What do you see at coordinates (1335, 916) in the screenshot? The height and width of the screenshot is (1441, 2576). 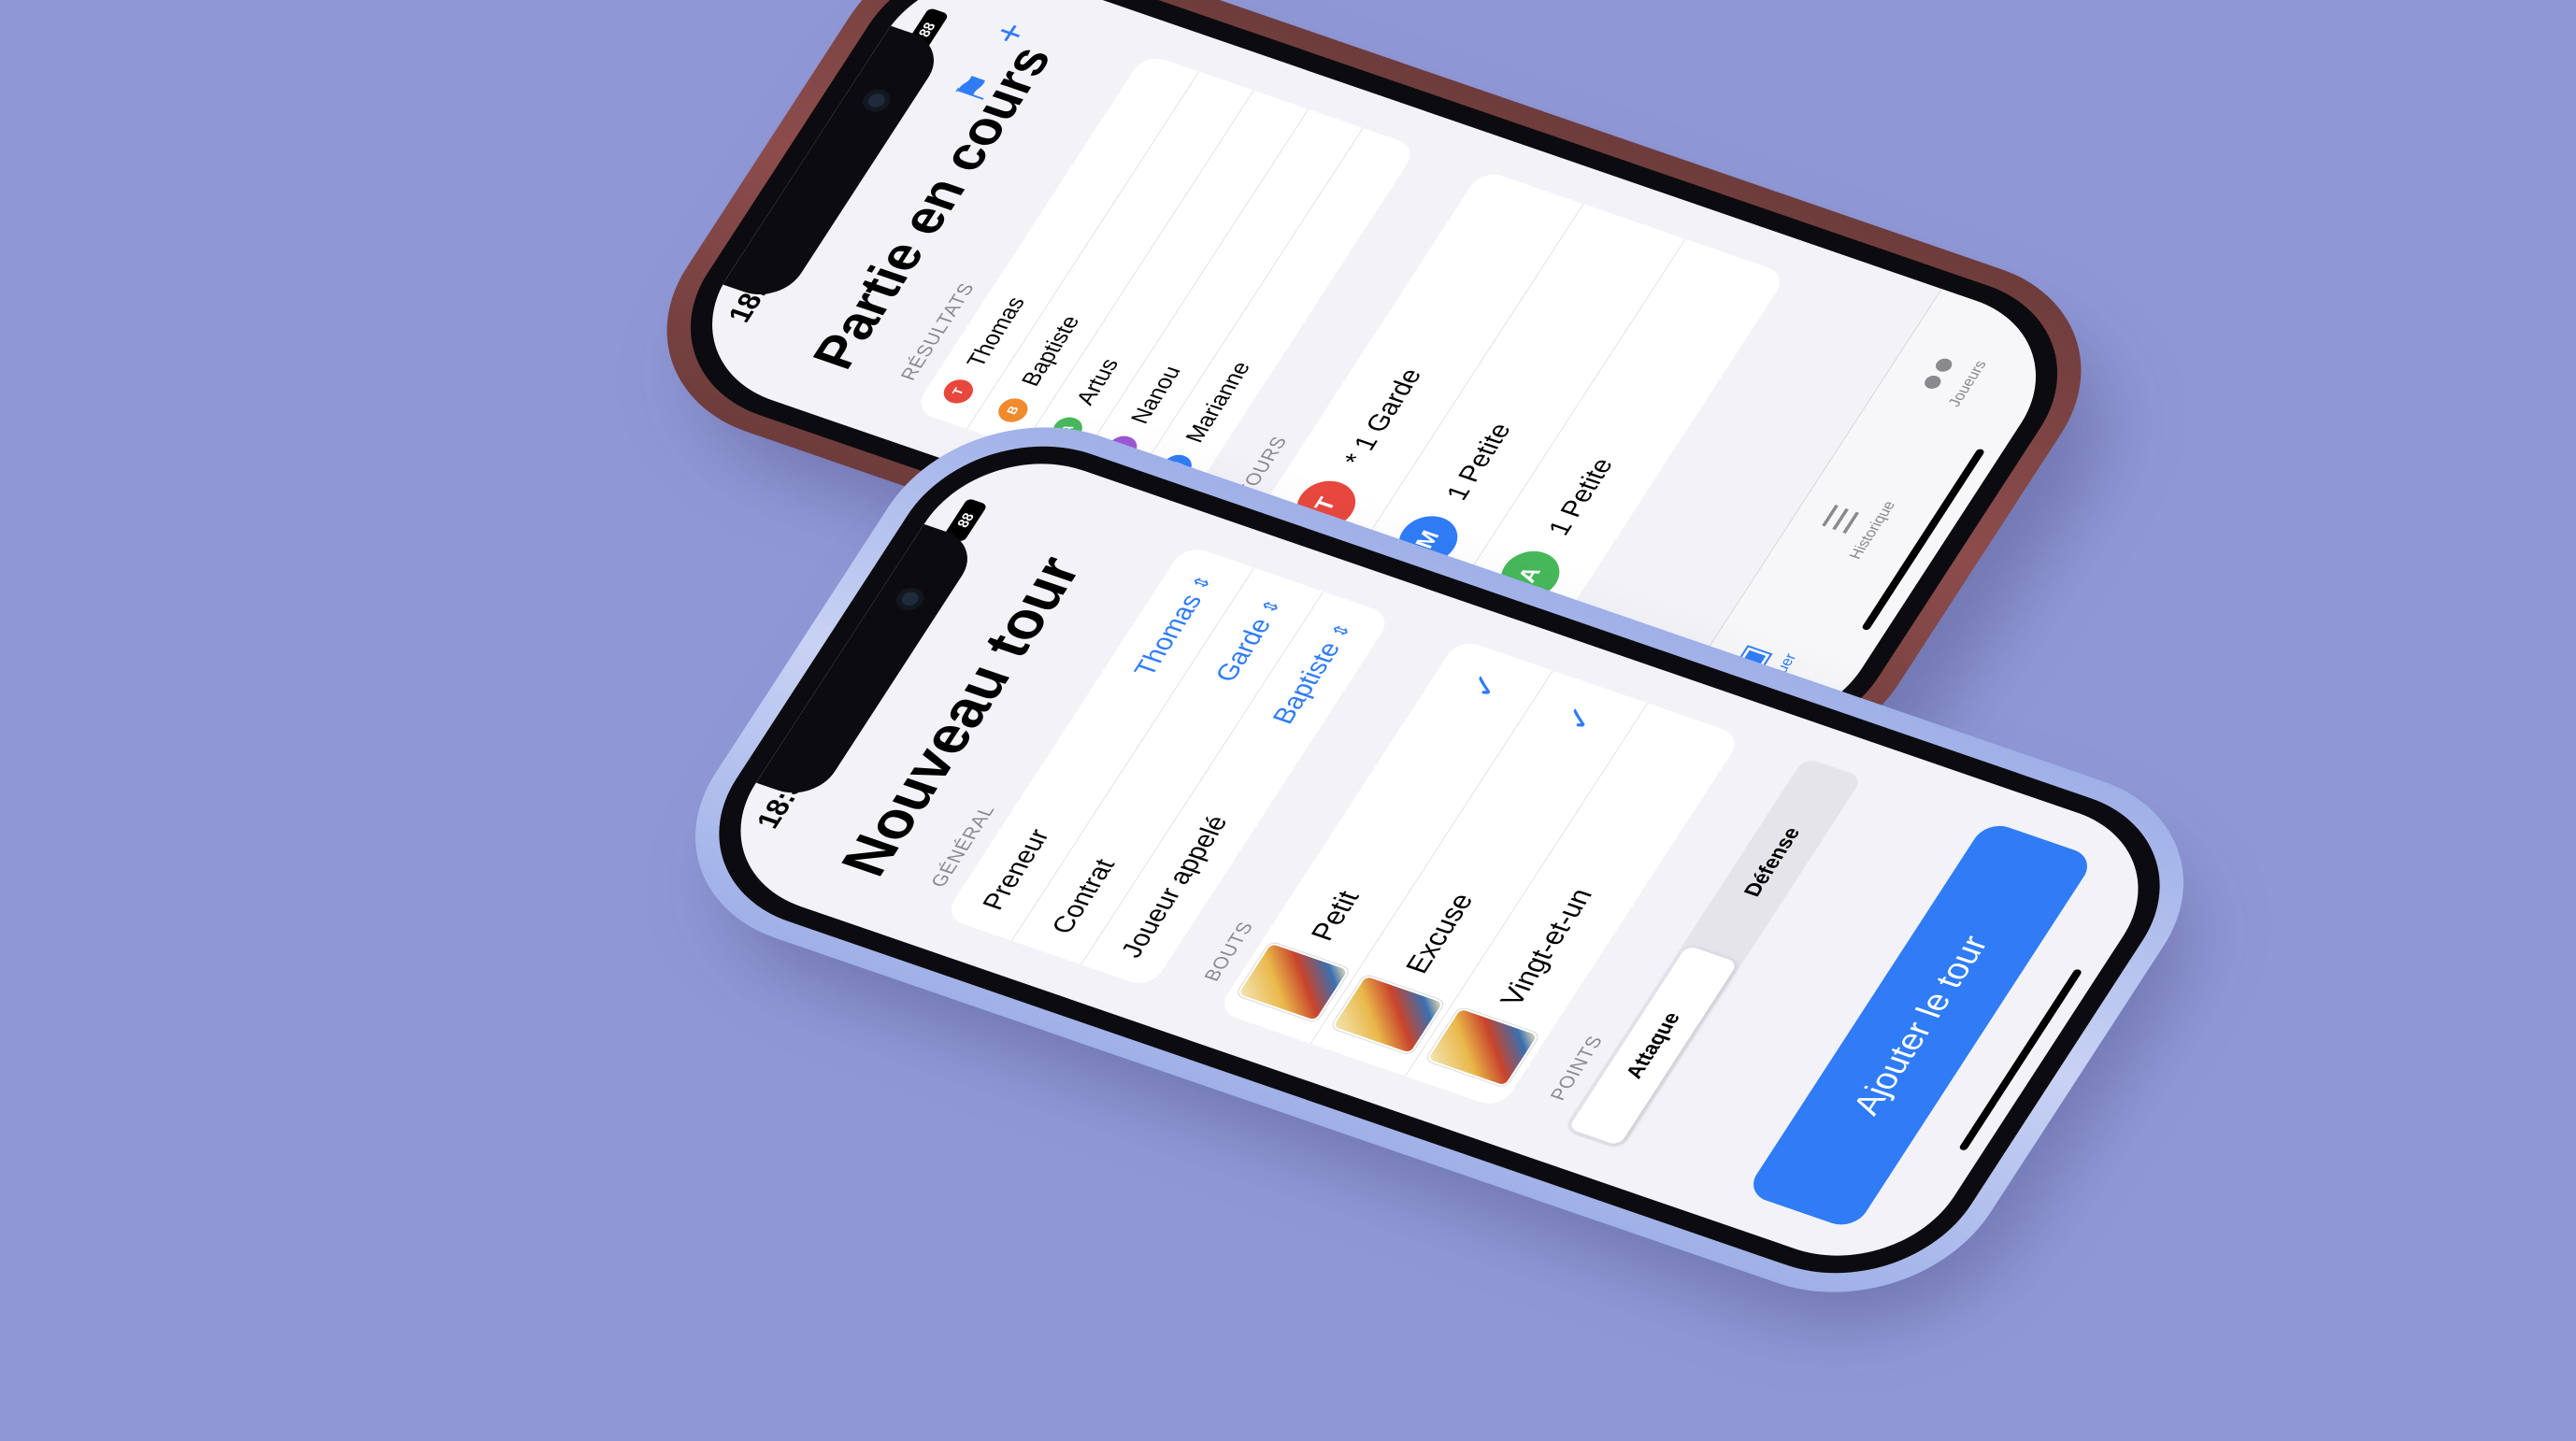 I see `bout-name: Petit` at bounding box center [1335, 916].